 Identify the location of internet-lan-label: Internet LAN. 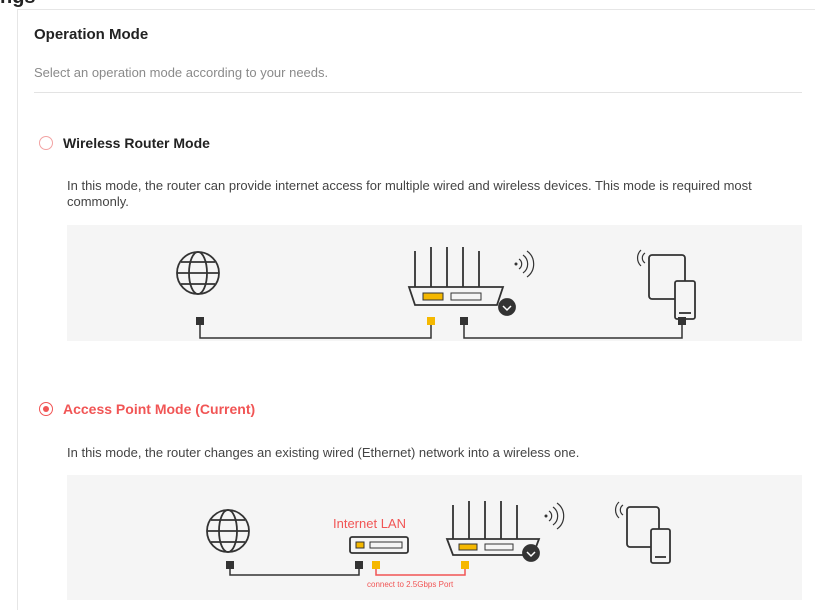
(369, 523).